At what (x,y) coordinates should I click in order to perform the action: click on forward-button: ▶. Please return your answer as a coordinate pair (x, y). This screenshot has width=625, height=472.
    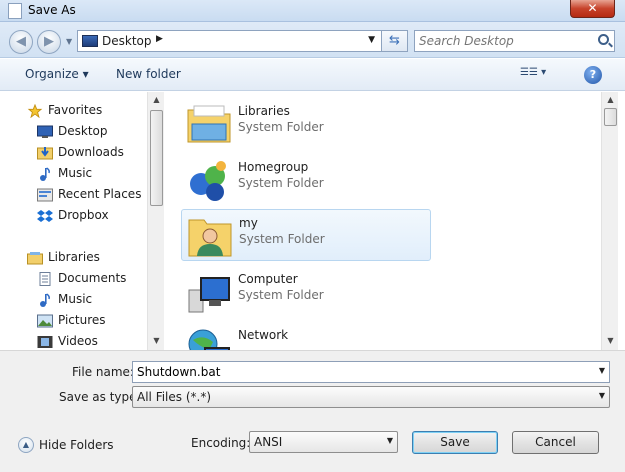
    Looking at the image, I should click on (49, 42).